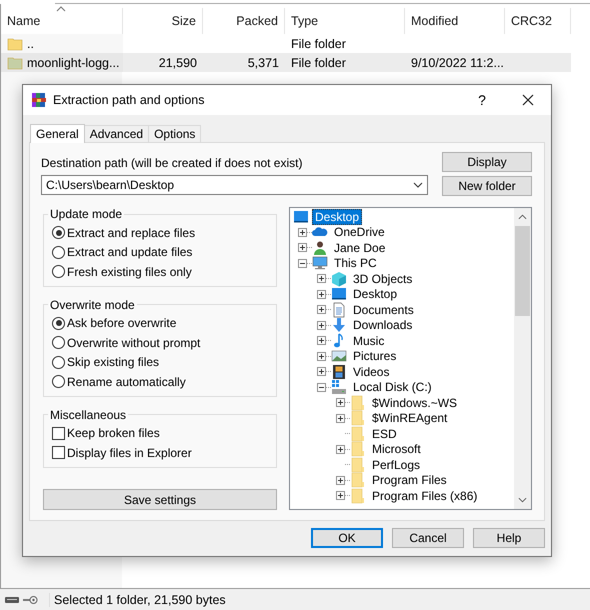 The width and height of the screenshot is (590, 610). Describe the element at coordinates (57, 133) in the screenshot. I see `tab: General` at that location.